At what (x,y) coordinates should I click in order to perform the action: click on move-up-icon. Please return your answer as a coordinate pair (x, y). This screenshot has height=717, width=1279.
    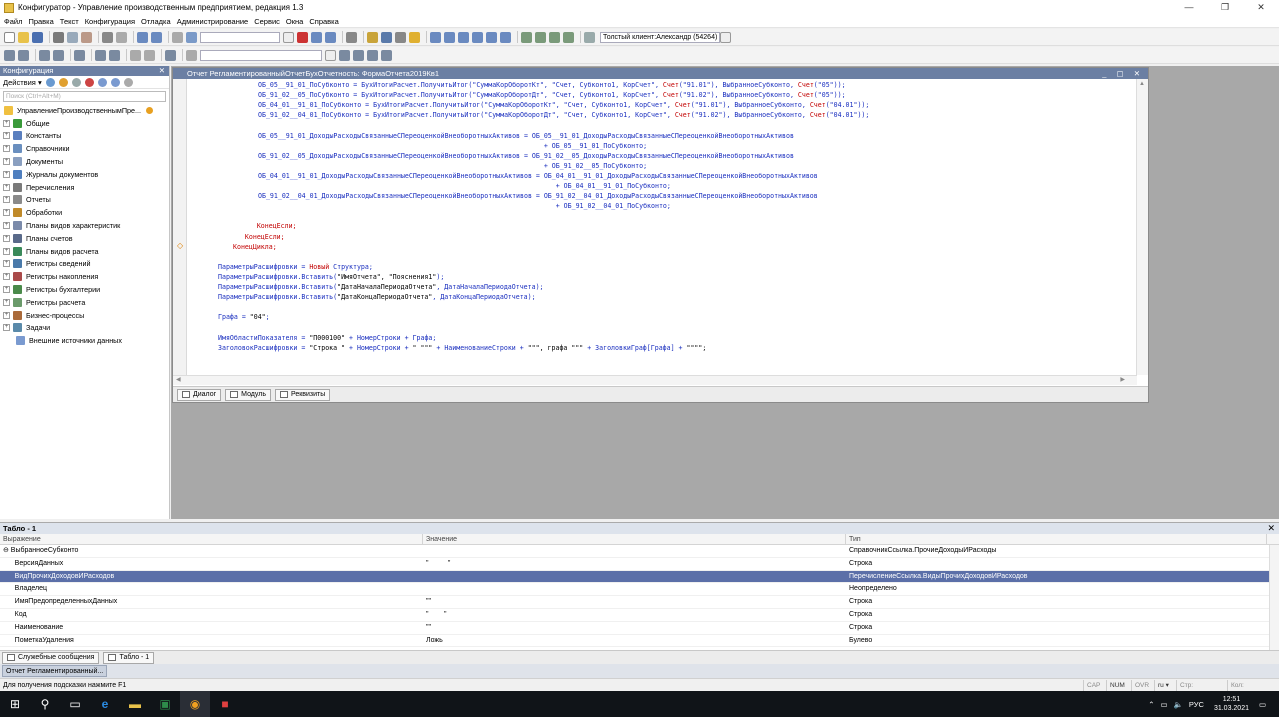
    Looking at the image, I should click on (102, 82).